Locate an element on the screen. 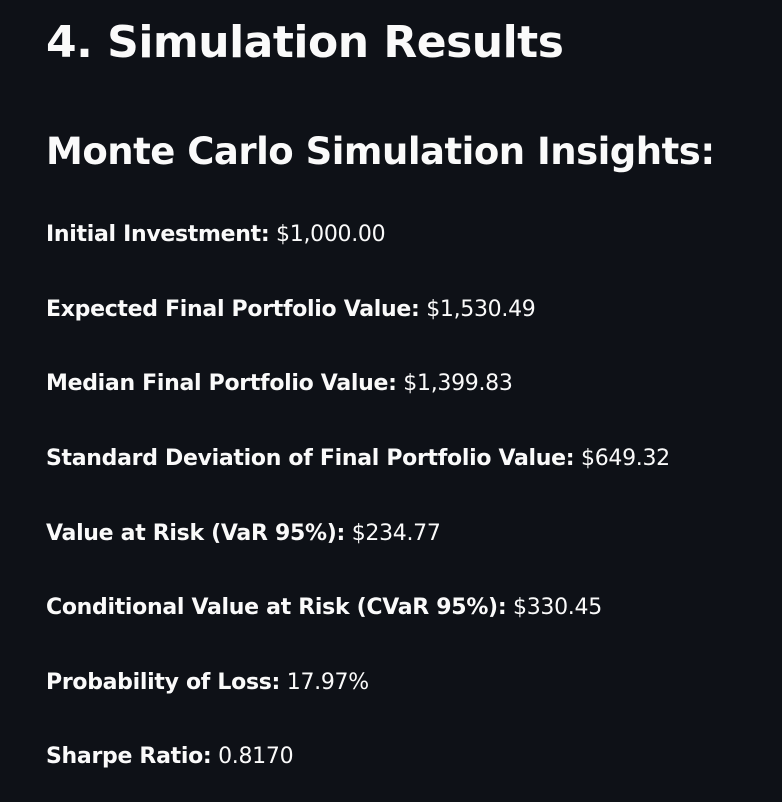  metric-label: Expected Final Portfolio Value: is located at coordinates (233, 309).